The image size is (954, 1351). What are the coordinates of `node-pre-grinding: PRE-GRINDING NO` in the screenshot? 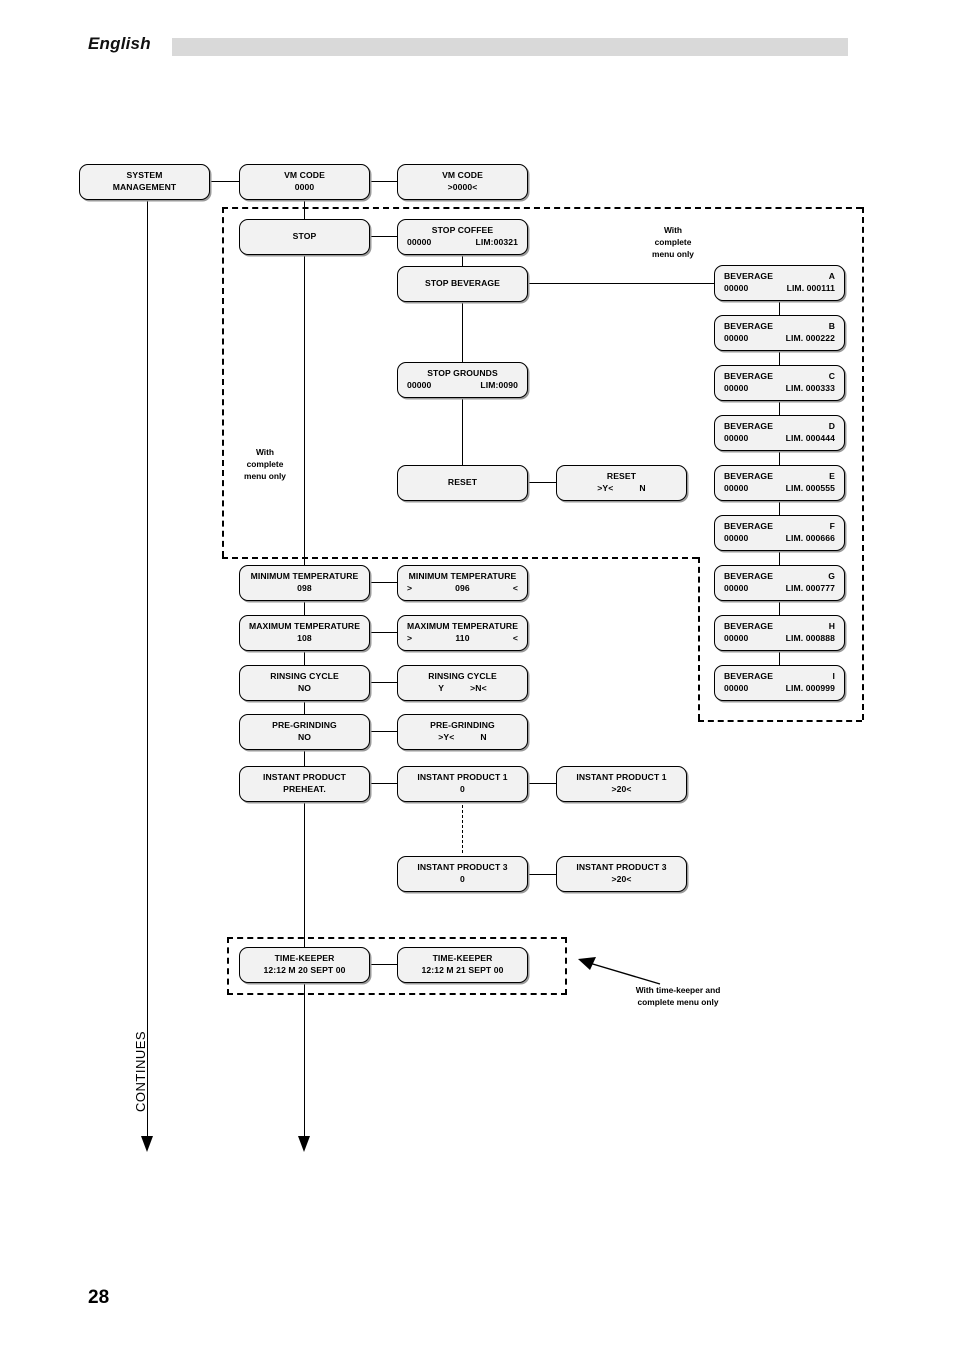 It's located at (304, 732).